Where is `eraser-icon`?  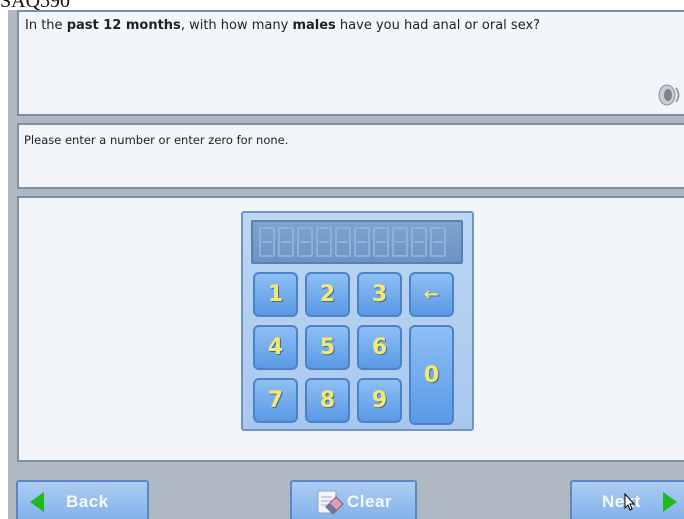 eraser-icon is located at coordinates (330, 502).